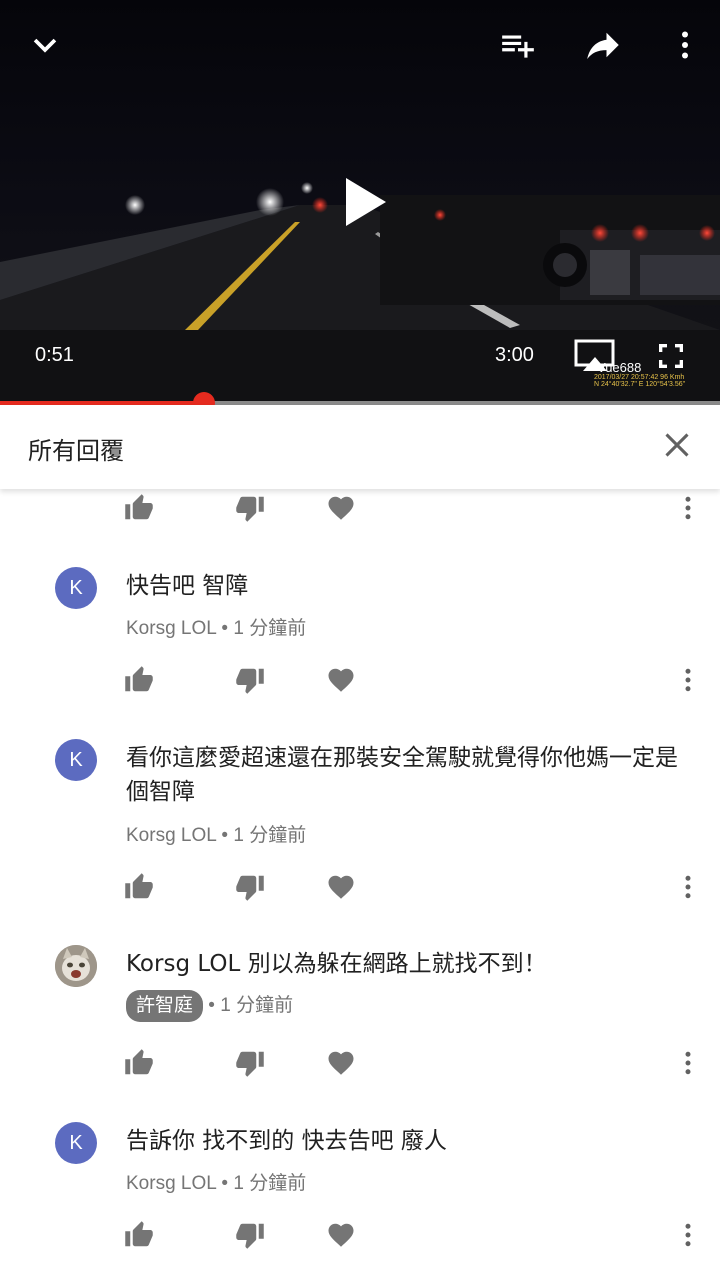 Image resolution: width=720 pixels, height=1280 pixels. Describe the element at coordinates (54, 355) in the screenshot. I see `current-time: 0:51` at that location.